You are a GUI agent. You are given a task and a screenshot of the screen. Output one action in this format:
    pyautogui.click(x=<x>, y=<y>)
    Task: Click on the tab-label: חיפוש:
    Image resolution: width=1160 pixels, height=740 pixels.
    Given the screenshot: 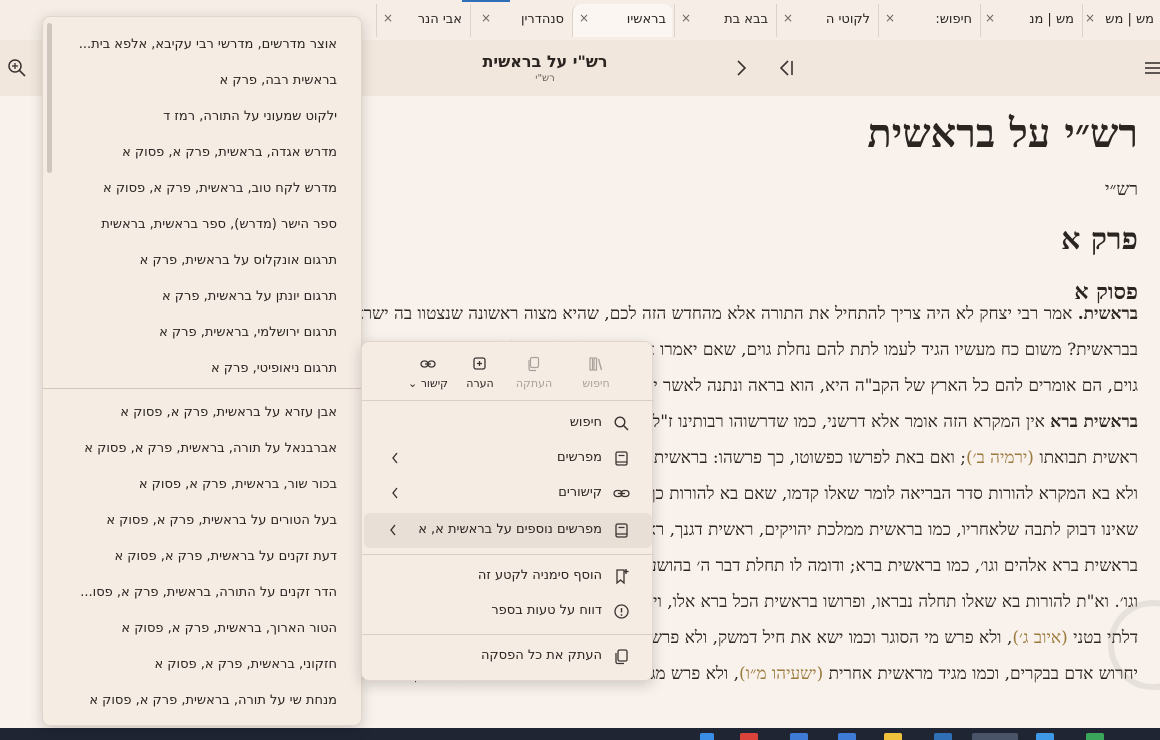 What is the action you would take?
    pyautogui.click(x=953, y=19)
    